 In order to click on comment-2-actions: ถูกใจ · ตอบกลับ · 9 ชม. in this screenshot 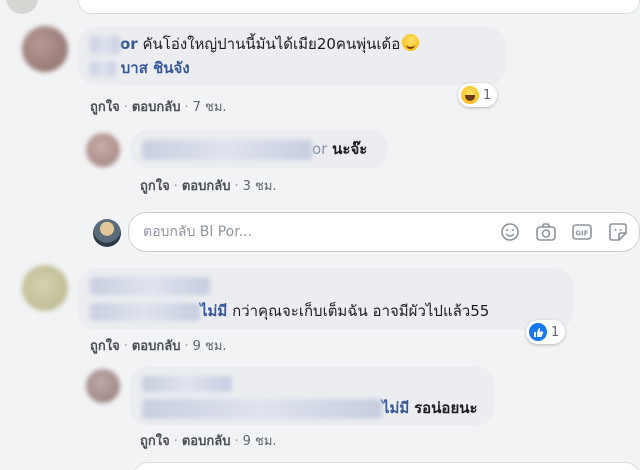, I will do `click(158, 346)`.